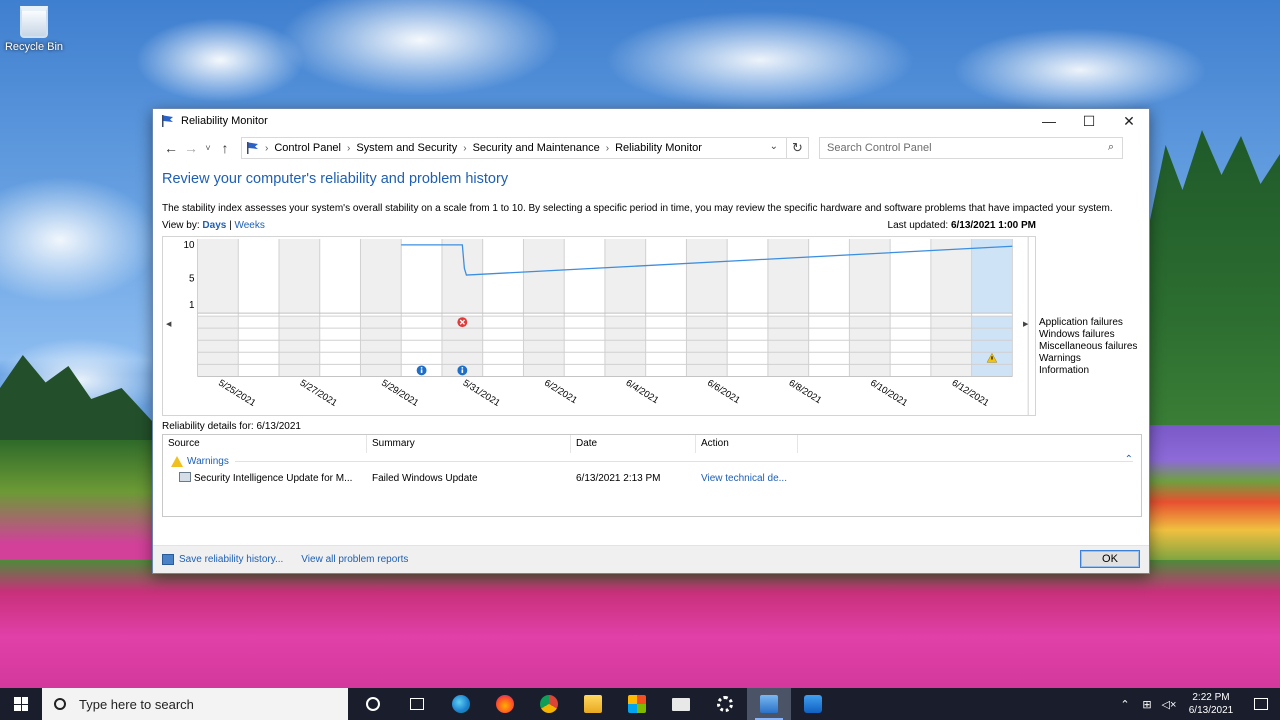 Image resolution: width=1280 pixels, height=720 pixels. What do you see at coordinates (1088, 346) in the screenshot?
I see `legend-misc-failures: Miscellaneous failures` at bounding box center [1088, 346].